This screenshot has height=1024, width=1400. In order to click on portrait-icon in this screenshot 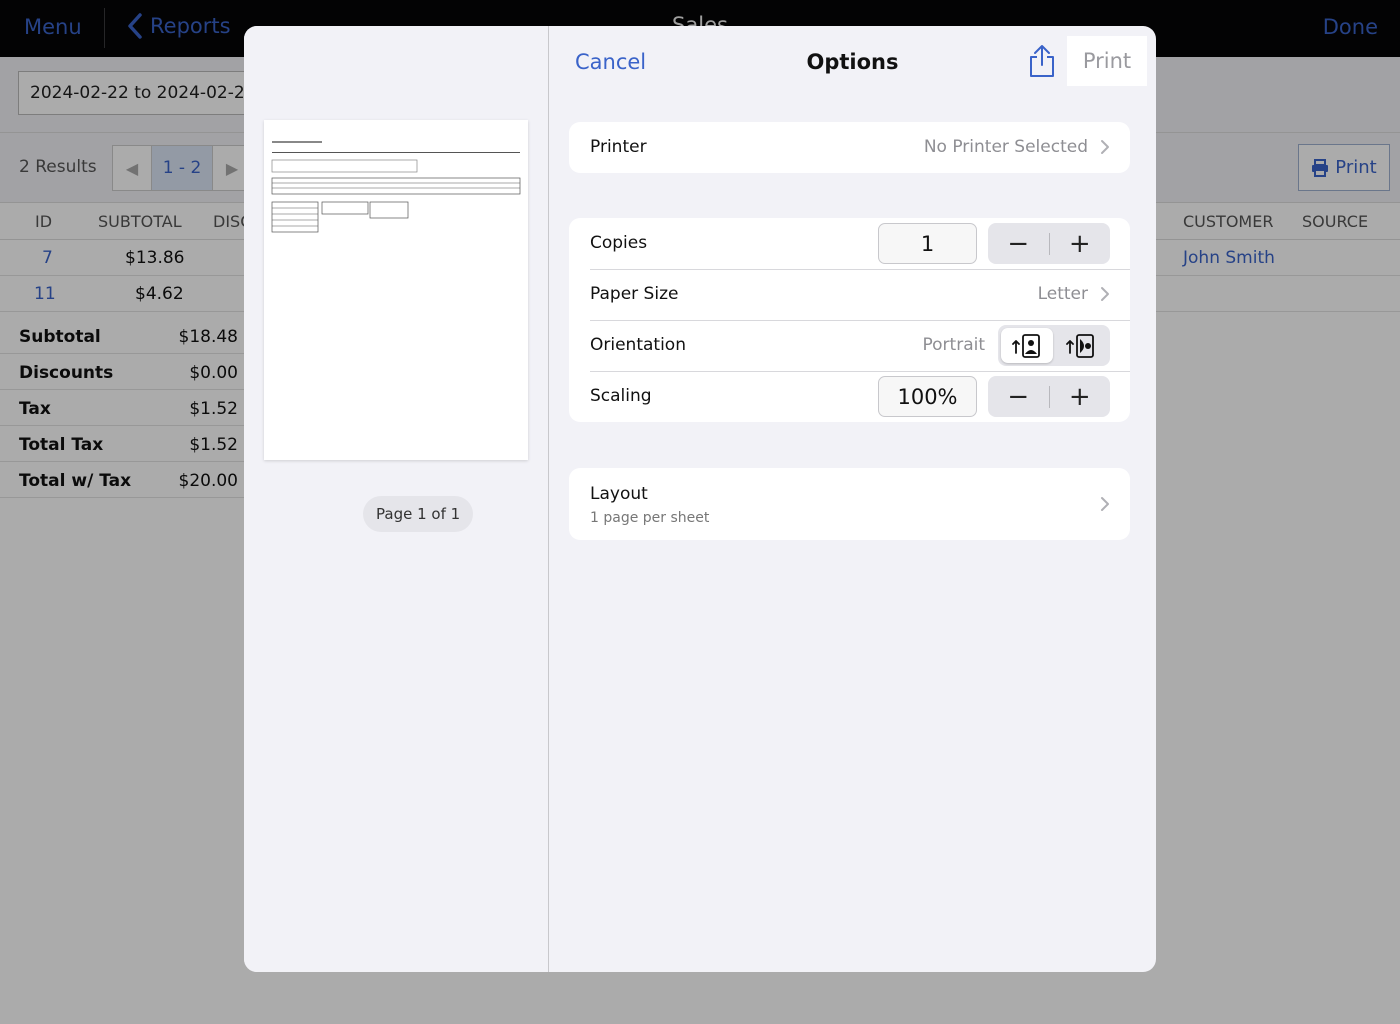, I will do `click(1026, 345)`.